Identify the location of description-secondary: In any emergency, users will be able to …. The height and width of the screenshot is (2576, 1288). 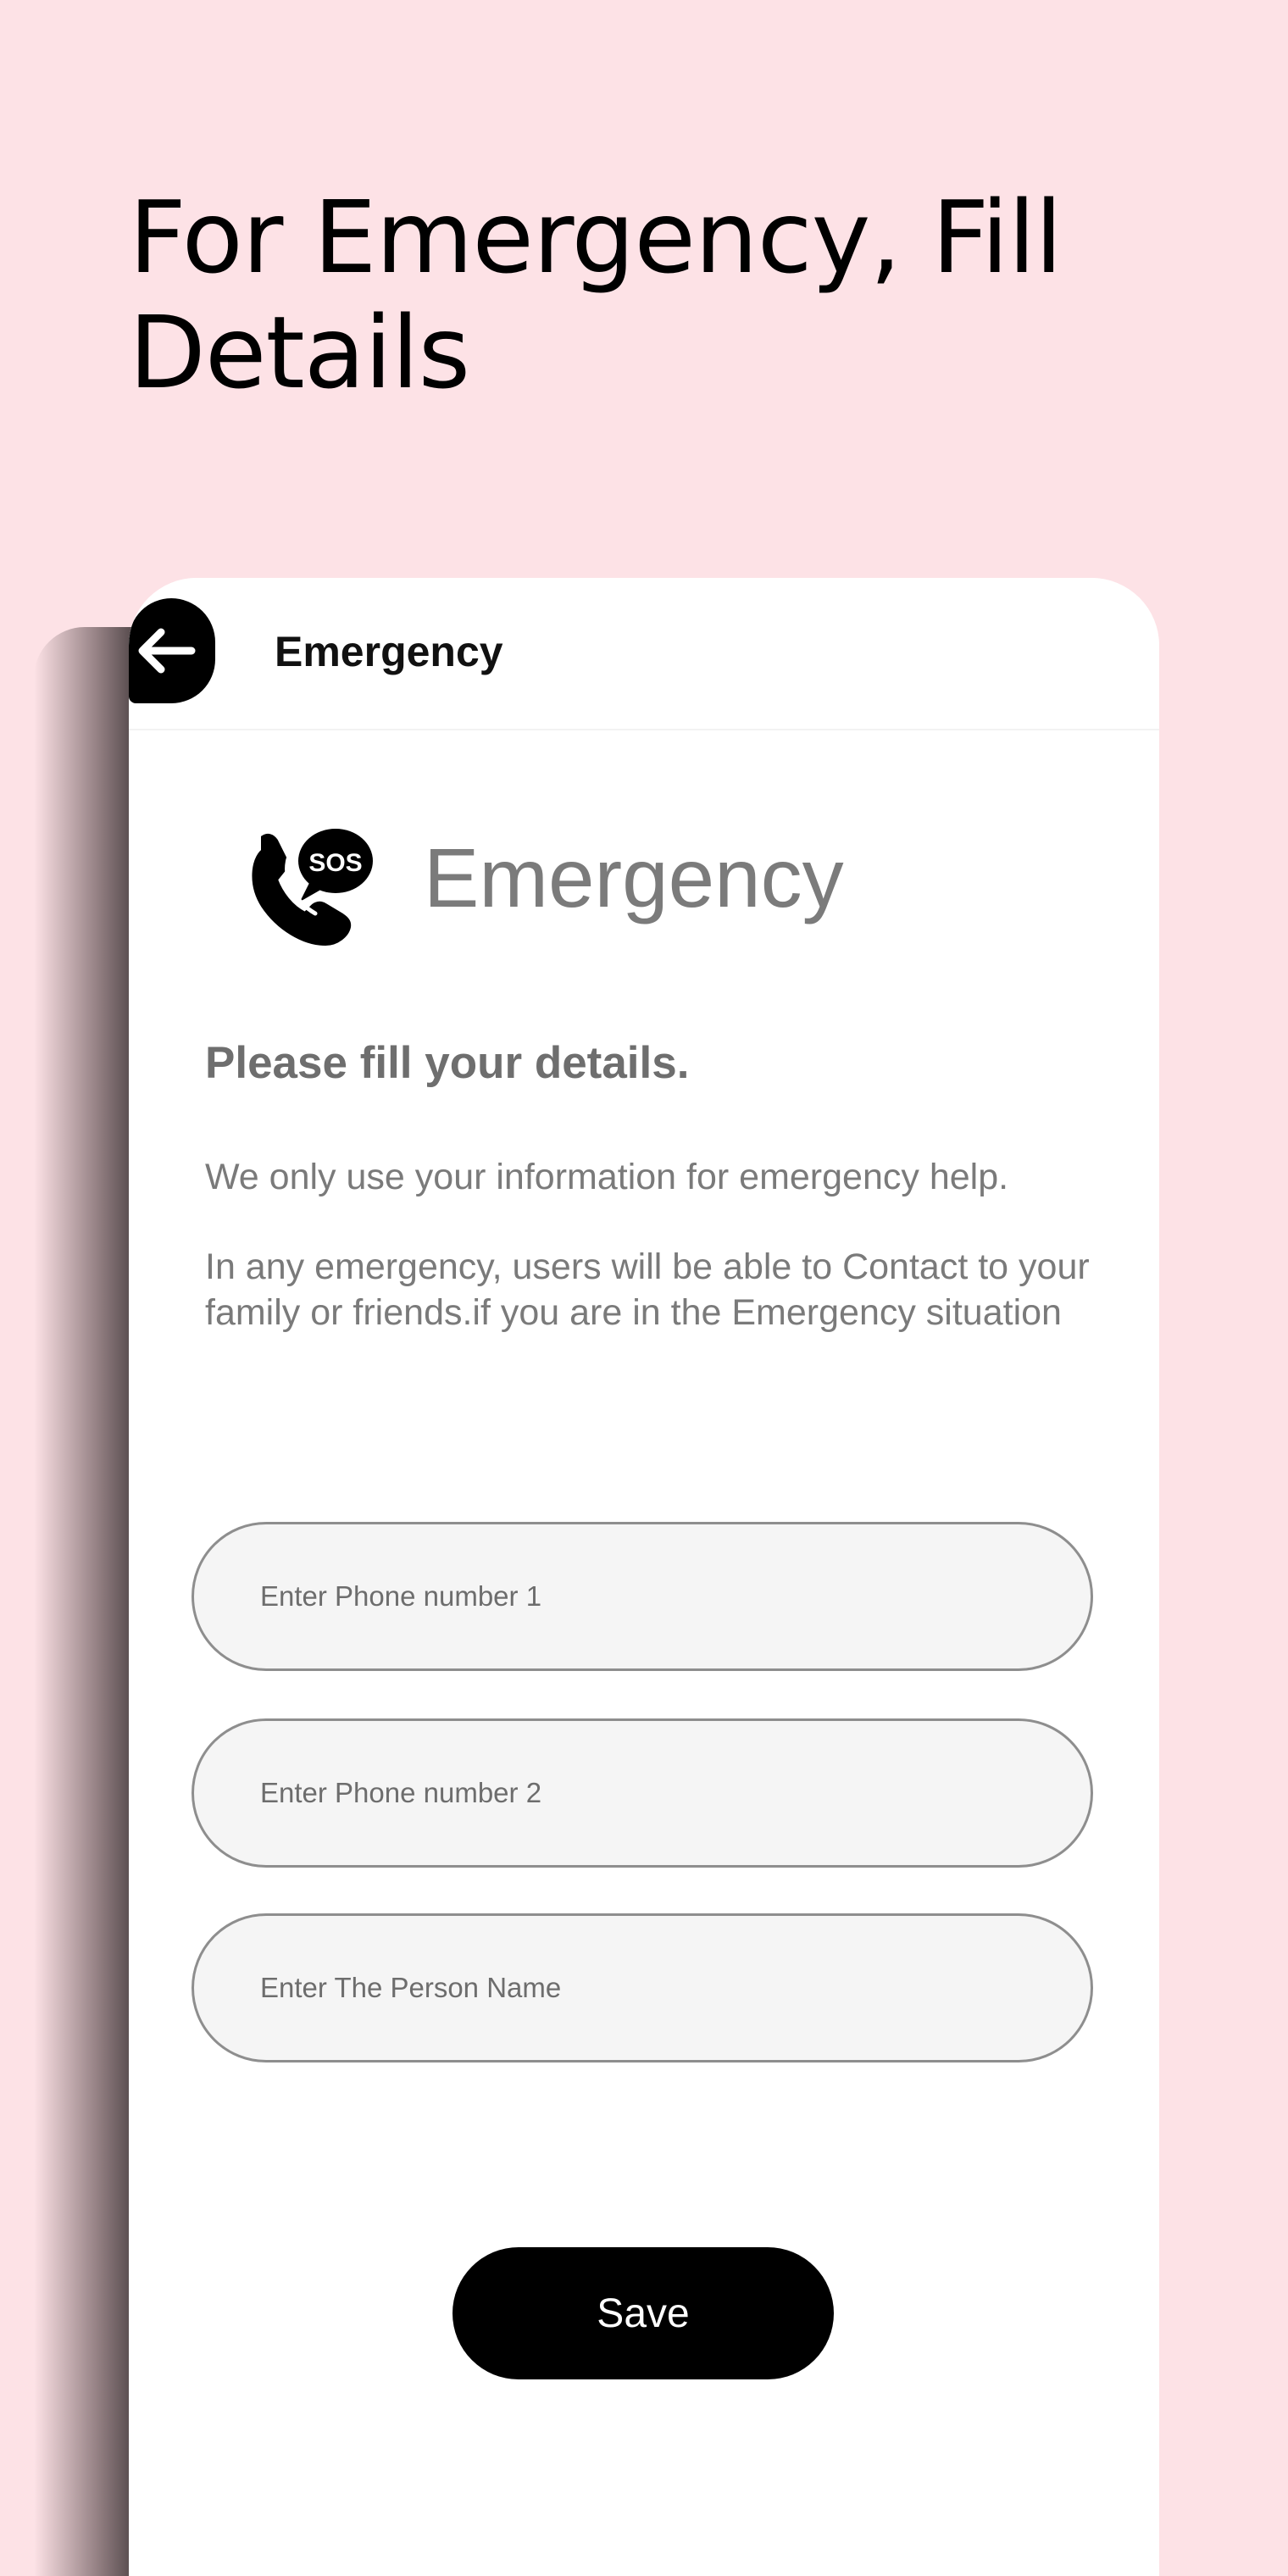
(647, 1289).